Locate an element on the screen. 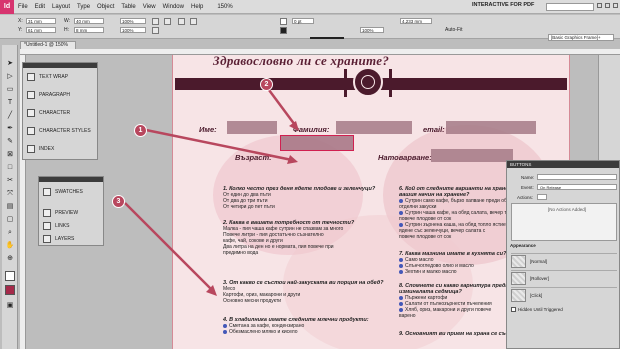  panel-links: LINKS is located at coordinates (56, 225).